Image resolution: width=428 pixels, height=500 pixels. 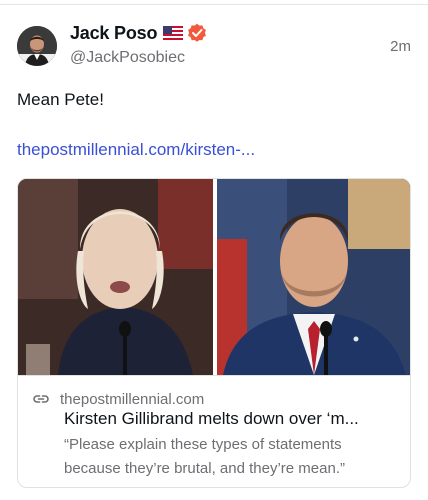 What do you see at coordinates (132, 399) in the screenshot?
I see `card-domain: thepostmillennial.com` at bounding box center [132, 399].